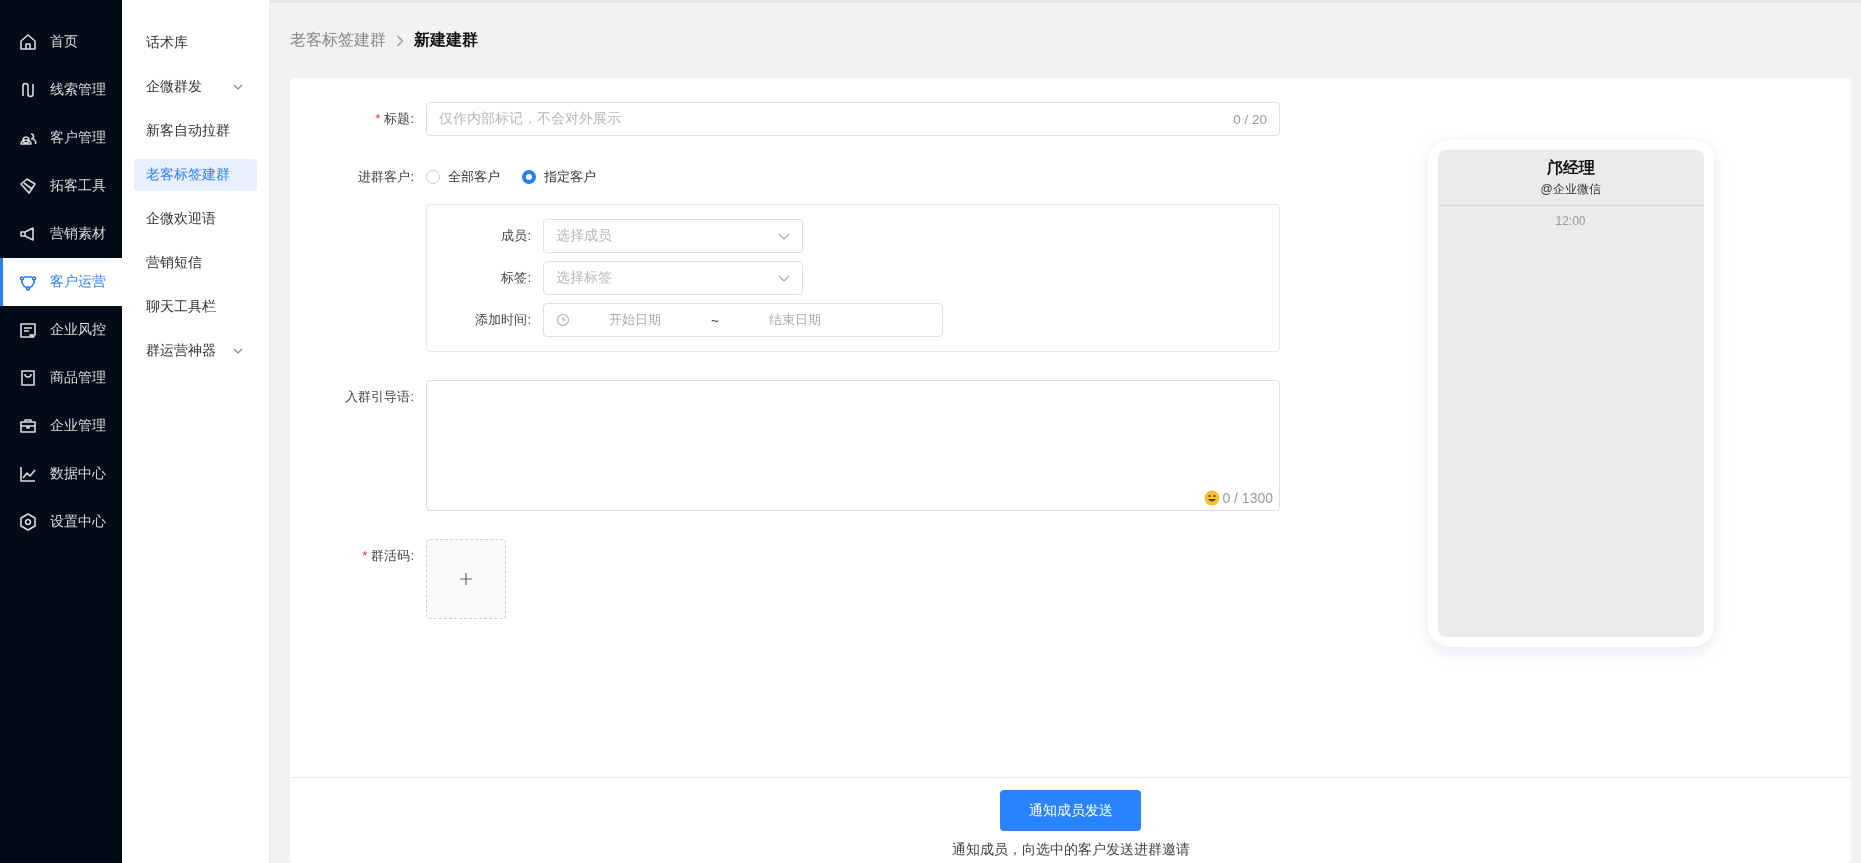 This screenshot has width=1861, height=863. I want to click on contact-subtitle: @企业微信, so click(1570, 189).